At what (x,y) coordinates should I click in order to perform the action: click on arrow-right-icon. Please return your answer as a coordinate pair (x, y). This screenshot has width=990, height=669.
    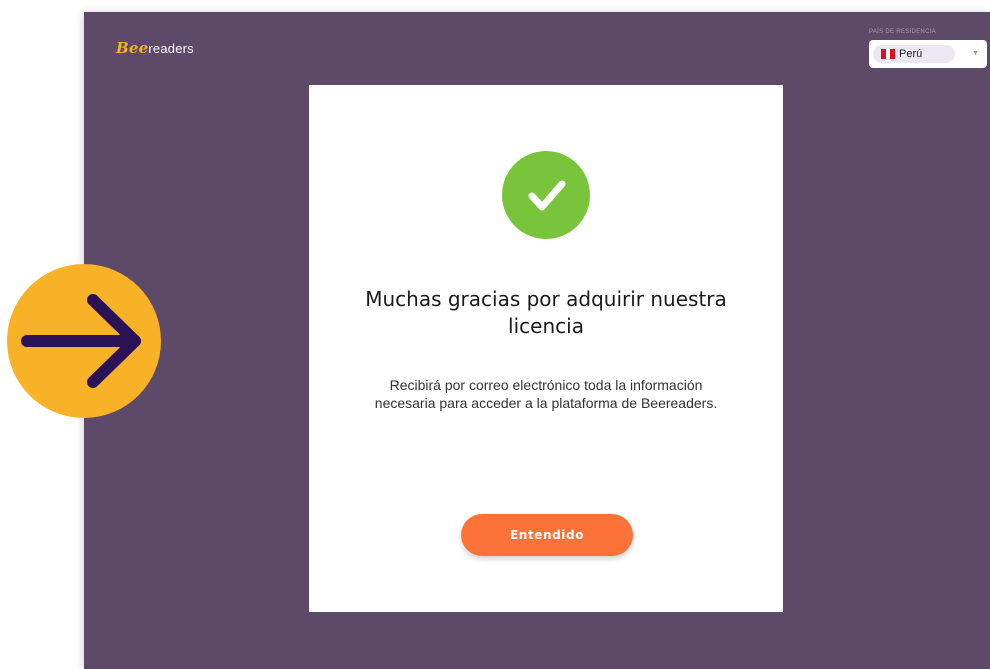
    Looking at the image, I should click on (84, 341).